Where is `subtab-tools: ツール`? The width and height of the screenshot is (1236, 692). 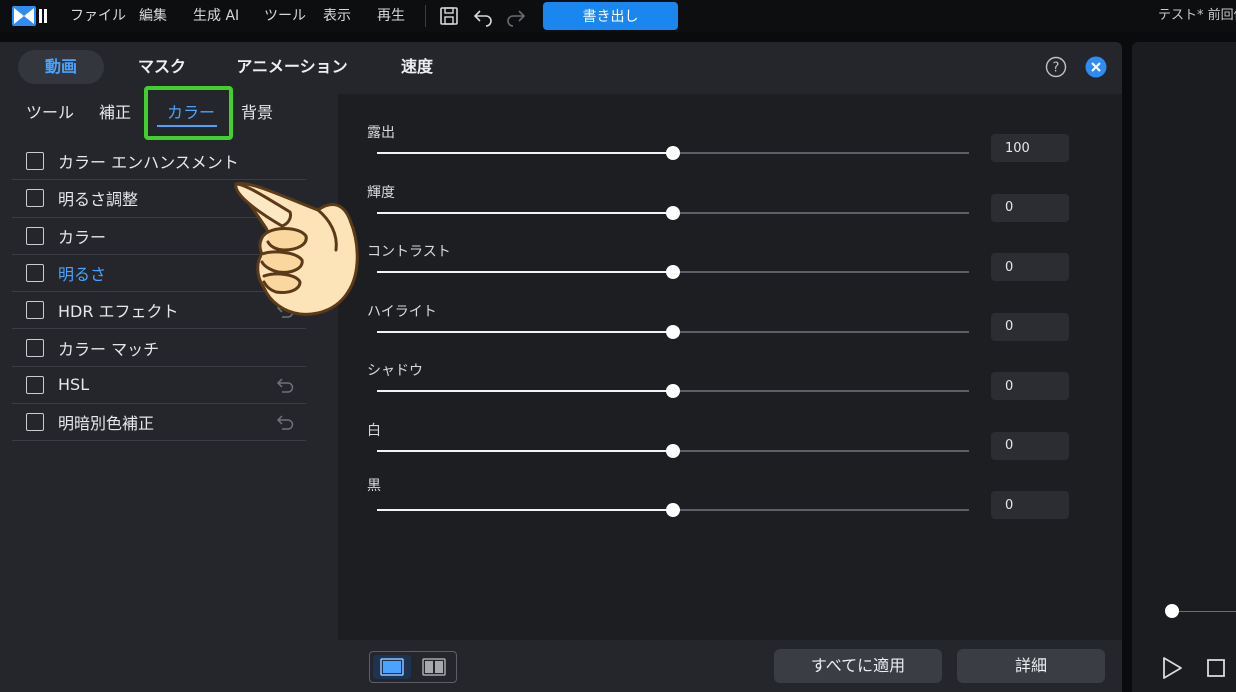
subtab-tools: ツール is located at coordinates (50, 113).